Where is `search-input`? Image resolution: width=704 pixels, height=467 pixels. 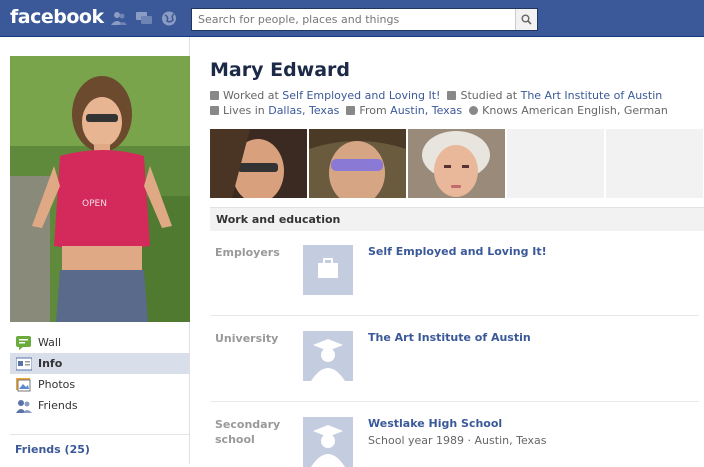
search-input is located at coordinates (353, 19).